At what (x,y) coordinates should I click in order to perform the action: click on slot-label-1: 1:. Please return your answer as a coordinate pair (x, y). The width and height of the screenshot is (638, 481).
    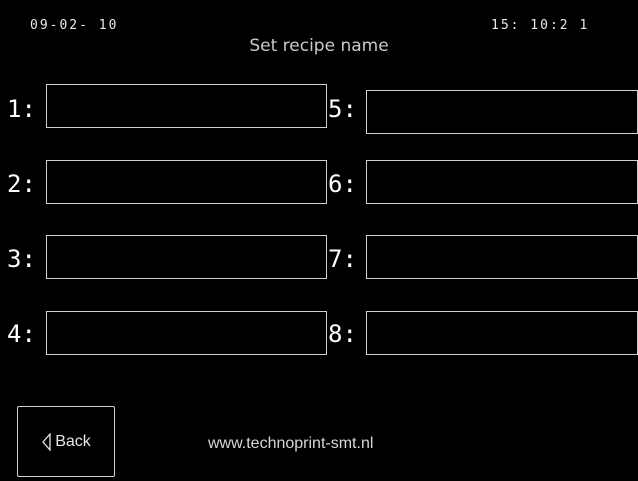
    Looking at the image, I should click on (21, 109).